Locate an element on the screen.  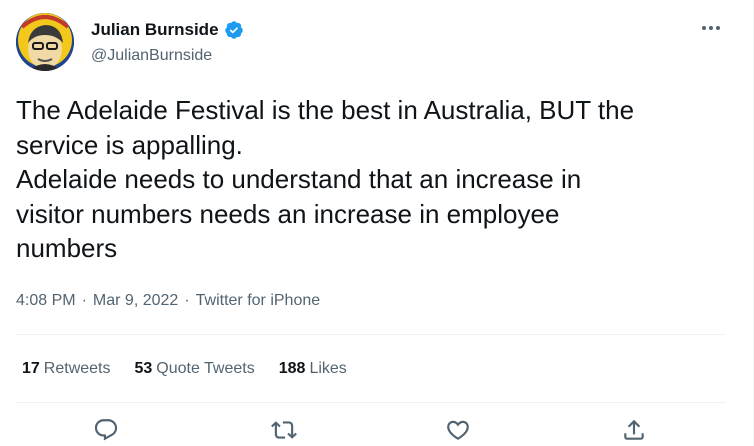
like-icon is located at coordinates (458, 430).